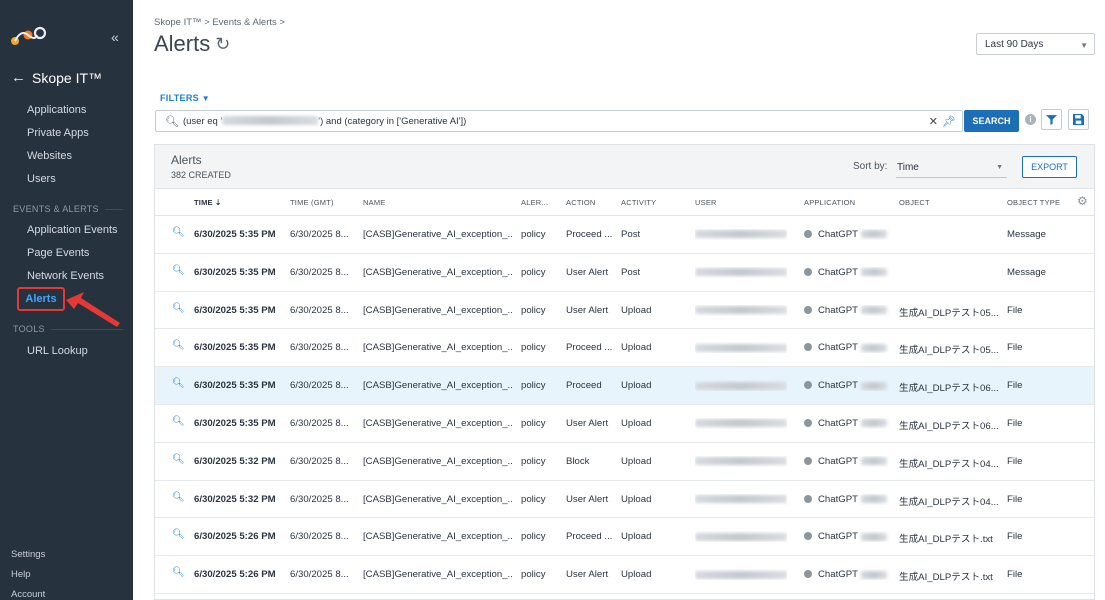  What do you see at coordinates (18, 77) in the screenshot?
I see `back-arrow-icon: ←` at bounding box center [18, 77].